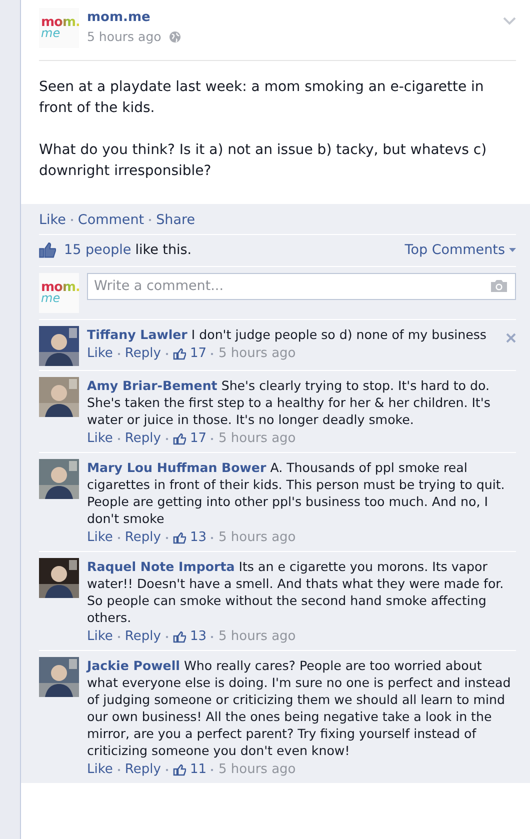 The height and width of the screenshot is (839, 530). Describe the element at coordinates (52, 220) in the screenshot. I see `action-link: Like` at that location.